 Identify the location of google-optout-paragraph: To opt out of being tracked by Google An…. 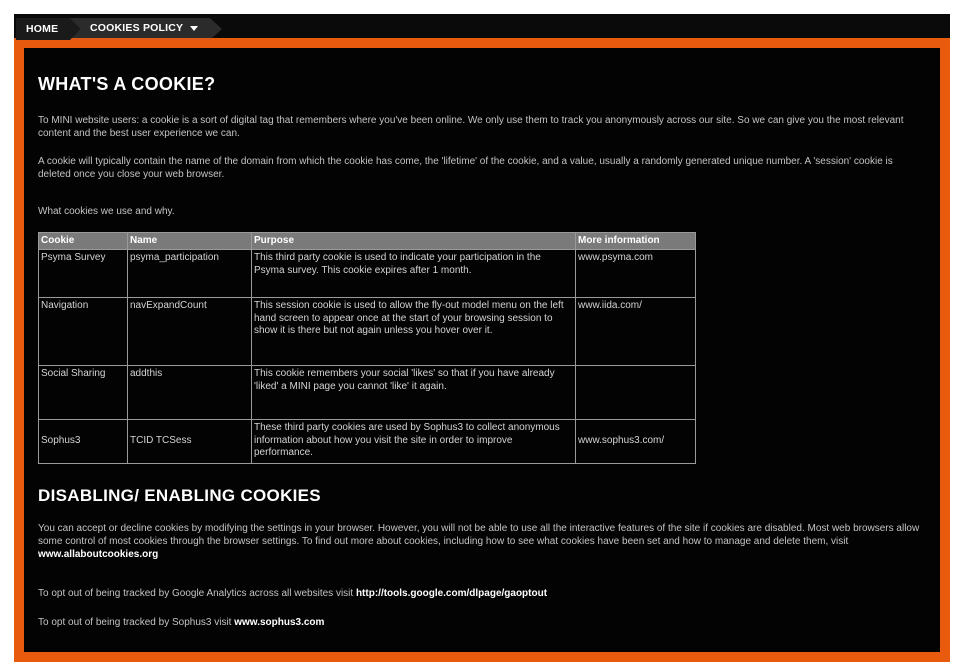
(483, 593).